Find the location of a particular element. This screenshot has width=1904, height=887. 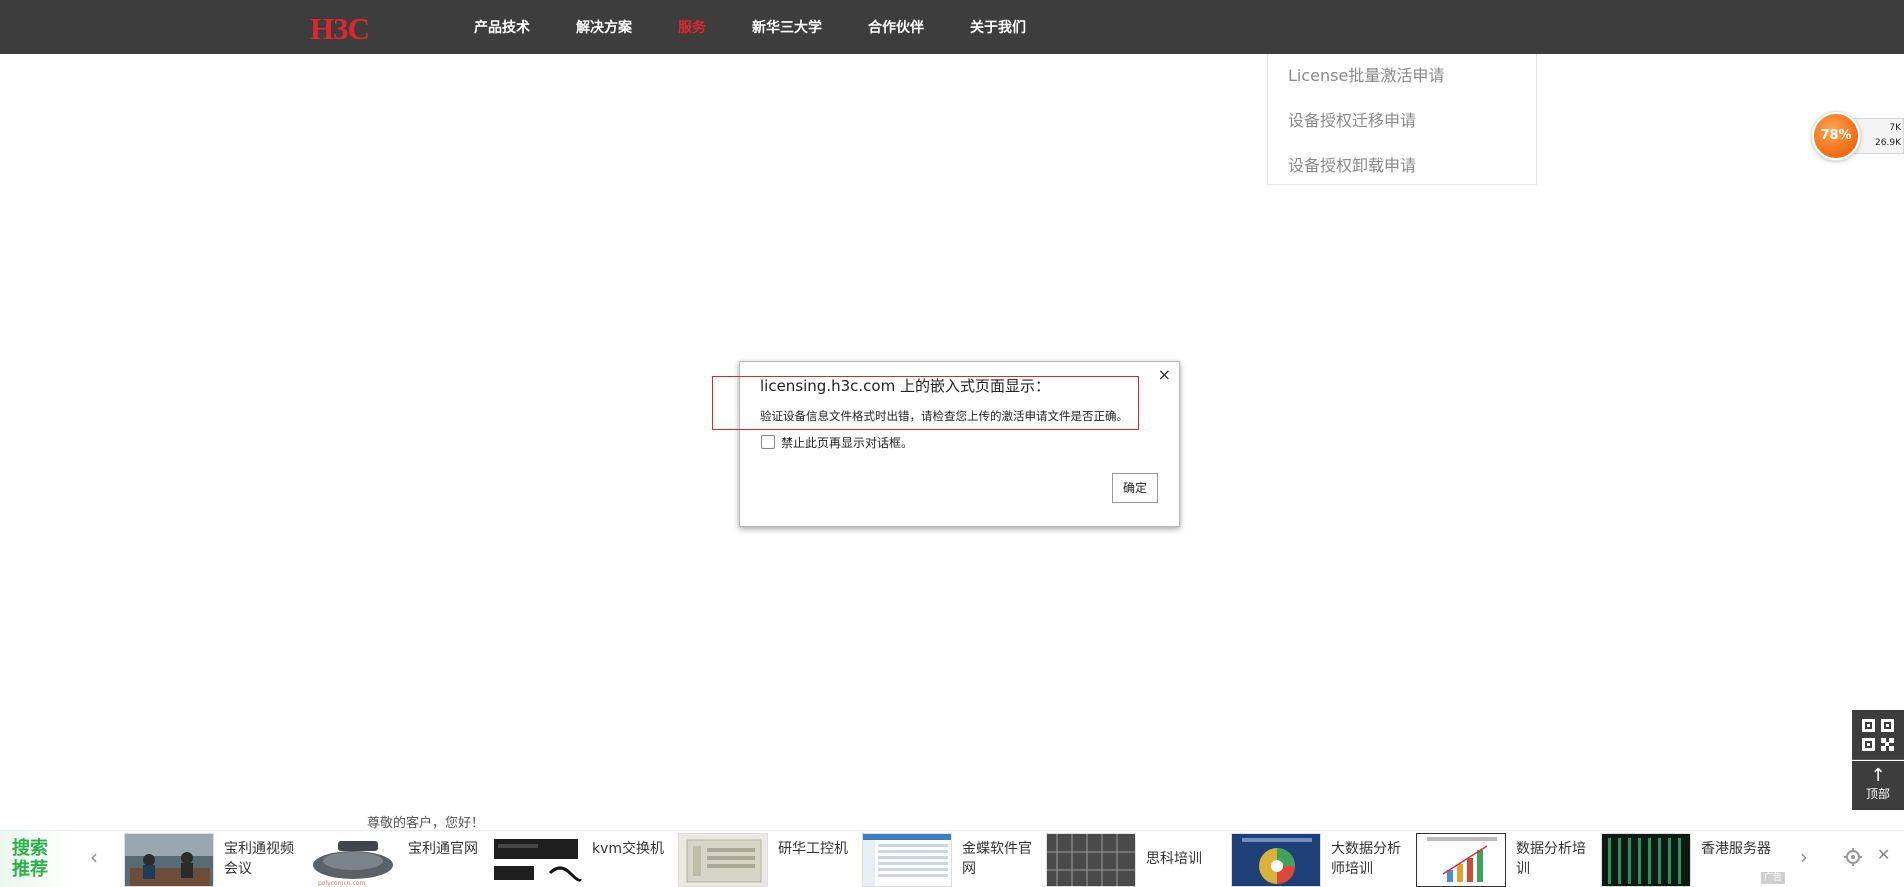

ad-label: 研华工控机 is located at coordinates (813, 849).